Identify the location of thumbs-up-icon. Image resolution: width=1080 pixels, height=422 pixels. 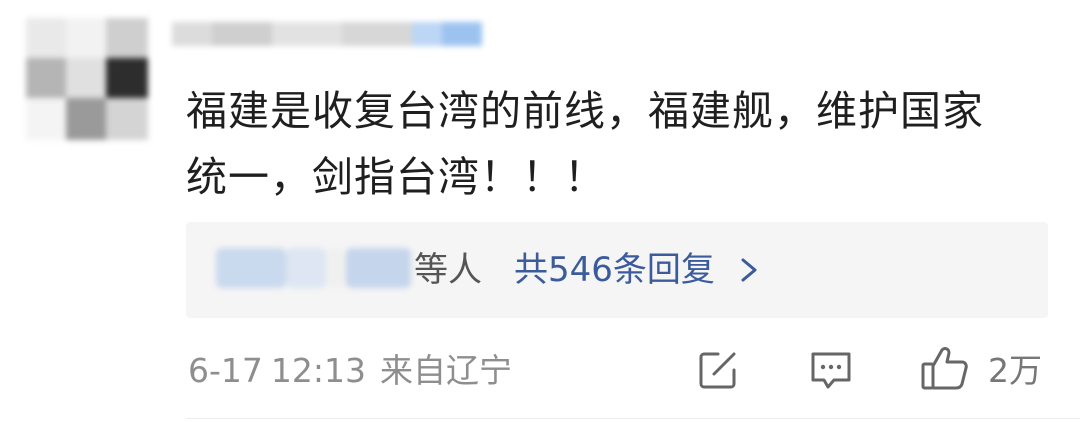
(944, 368).